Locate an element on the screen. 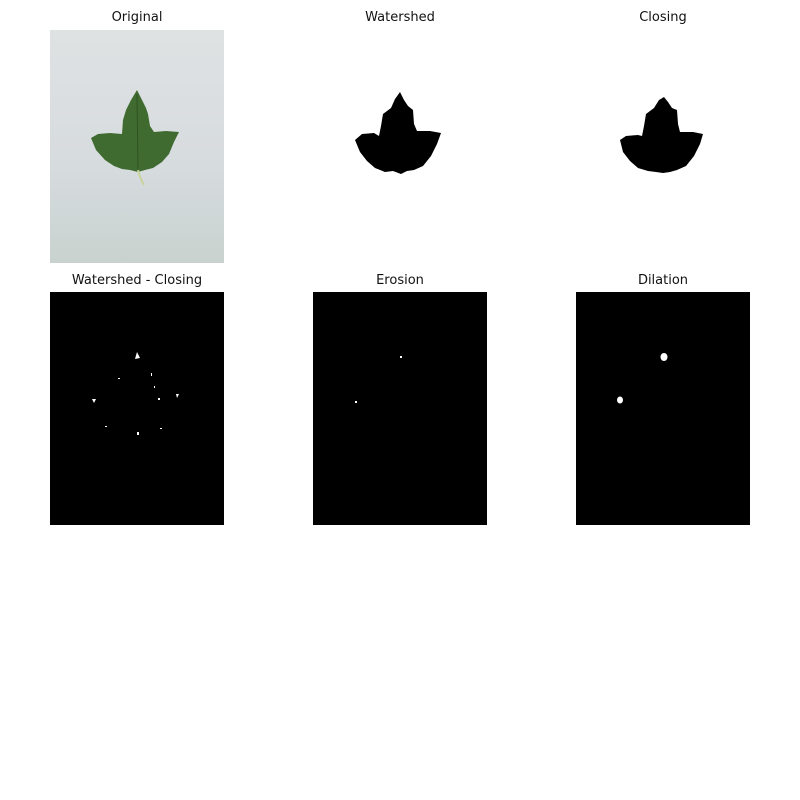 Image resolution: width=800 pixels, height=800 pixels. panel-title-original: Original is located at coordinates (137, 17).